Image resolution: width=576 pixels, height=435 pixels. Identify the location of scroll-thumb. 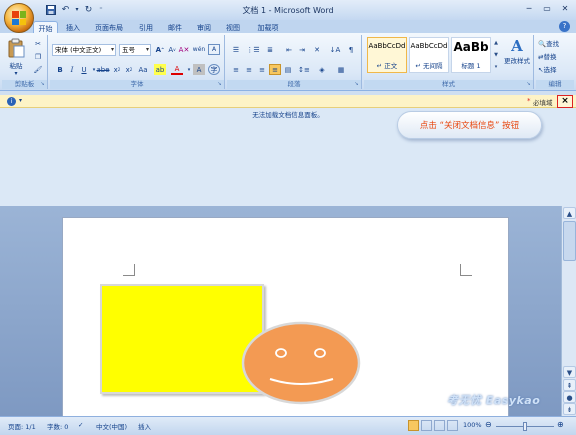
(569, 241).